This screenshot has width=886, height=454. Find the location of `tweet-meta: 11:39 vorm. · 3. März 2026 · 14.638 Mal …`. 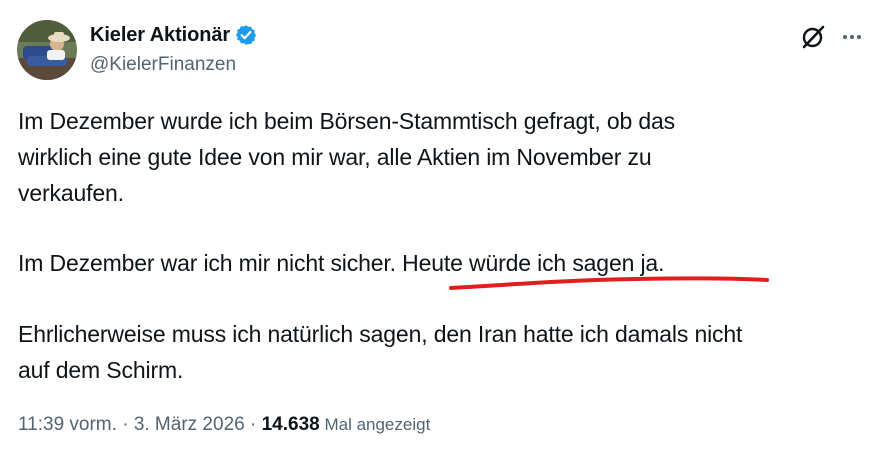

tweet-meta: 11:39 vorm. · 3. März 2026 · 14.638 Mal … is located at coordinates (224, 425).